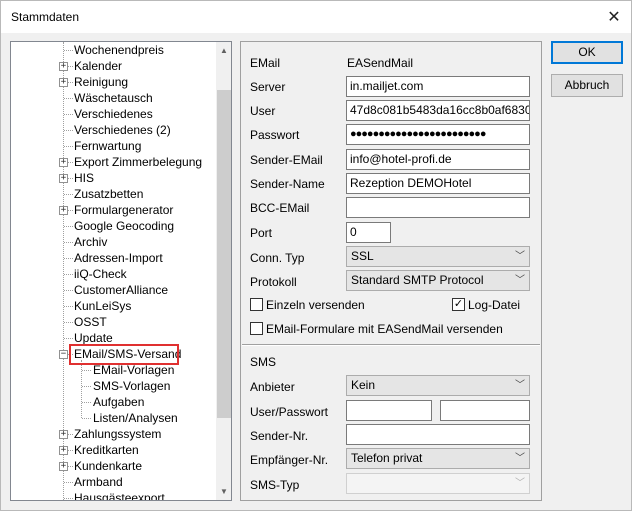  I want to click on password-input: ●●●●●●●●●●●●●●●●●●●●●●●●, so click(438, 134).